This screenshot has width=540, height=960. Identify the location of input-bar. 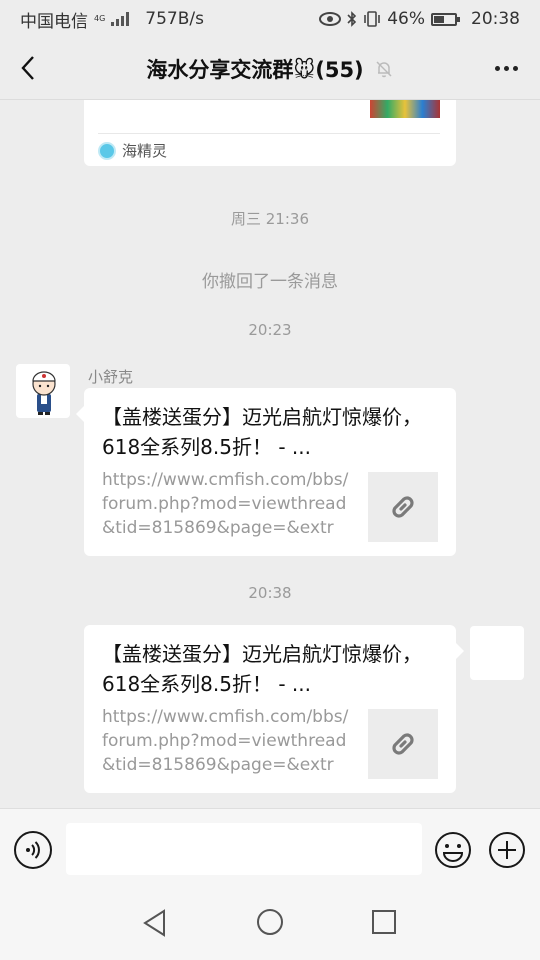
(270, 849).